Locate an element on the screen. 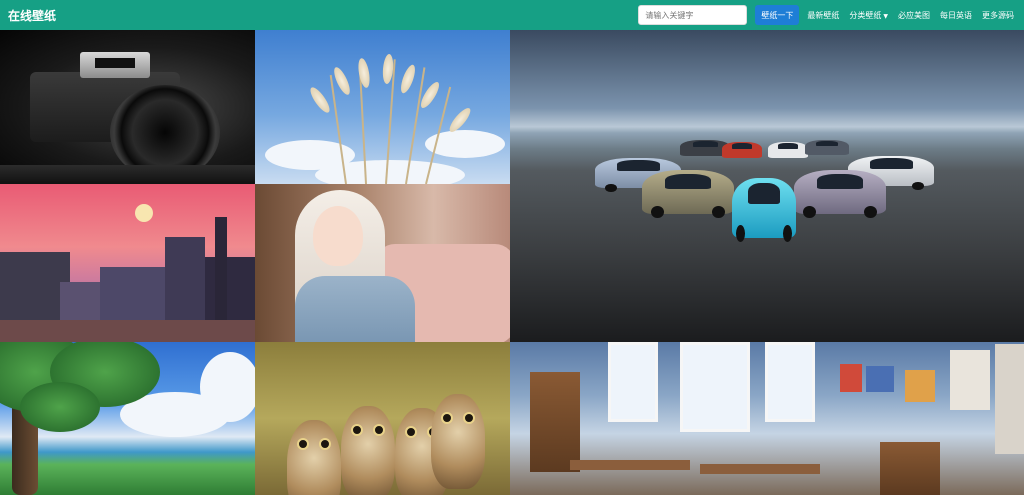  top-navbar: 在线壁纸 壁纸一下 最新壁纸 分类壁纸▼ 必应美图 每日英语 更多源码 is located at coordinates (512, 15).